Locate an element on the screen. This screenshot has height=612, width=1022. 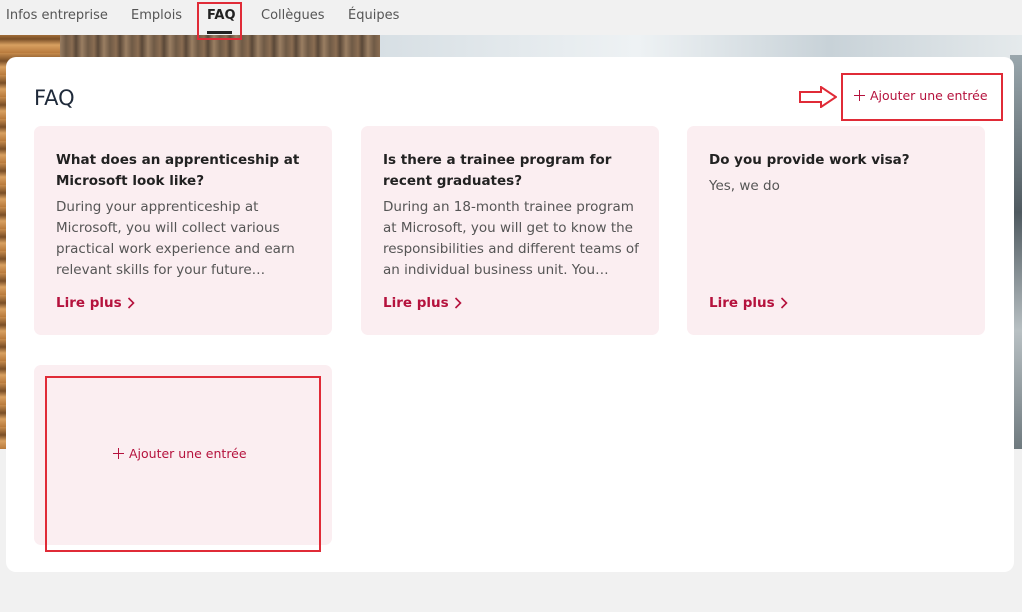
tab-faq: FAQ is located at coordinates (221, 15).